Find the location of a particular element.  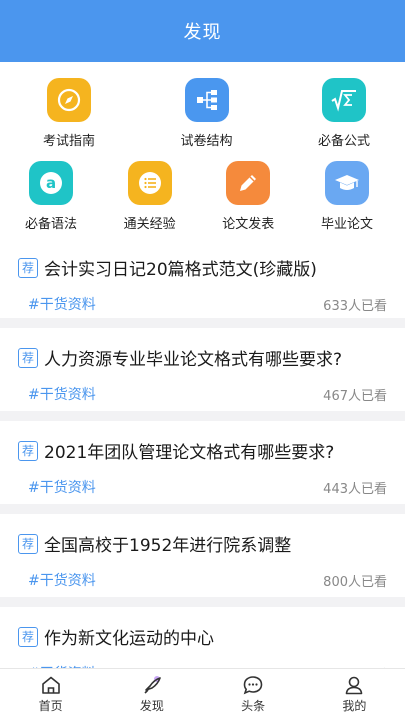

compass-icon is located at coordinates (69, 100).